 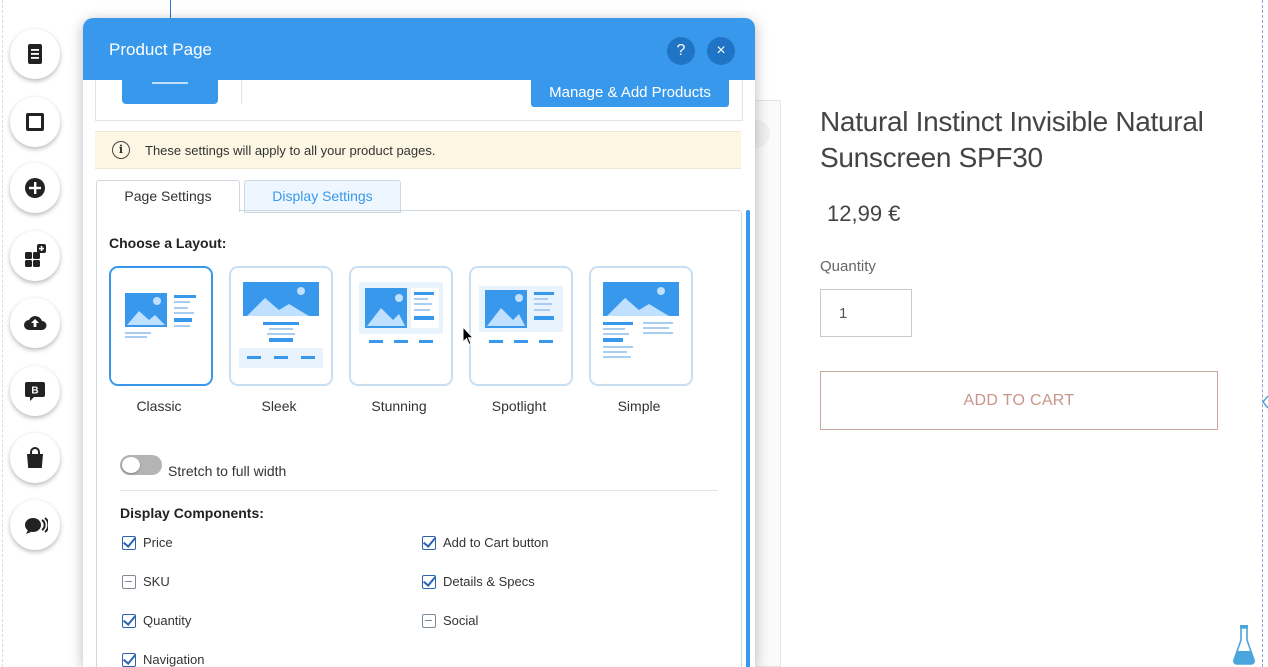 What do you see at coordinates (641, 320) in the screenshot?
I see `simple-layout-icon` at bounding box center [641, 320].